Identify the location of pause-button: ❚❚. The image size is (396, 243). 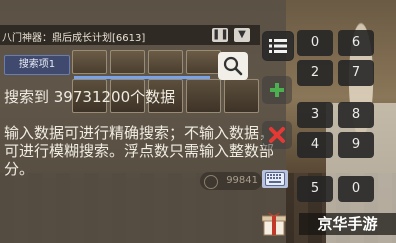
(220, 35).